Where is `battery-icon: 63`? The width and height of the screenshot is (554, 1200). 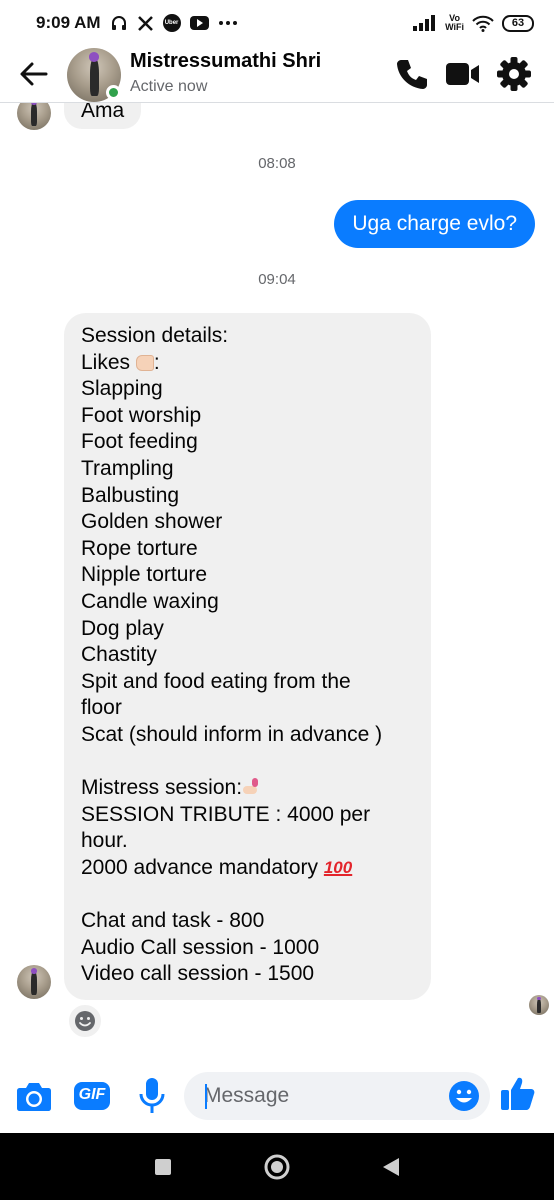 battery-icon: 63 is located at coordinates (518, 23).